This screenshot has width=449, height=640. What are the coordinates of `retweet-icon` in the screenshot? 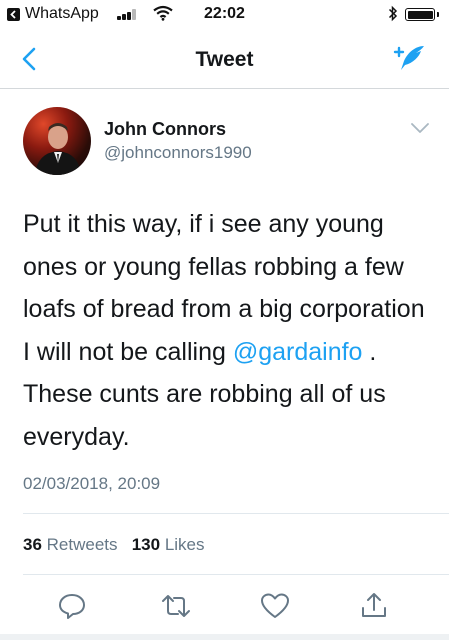 It's located at (176, 606).